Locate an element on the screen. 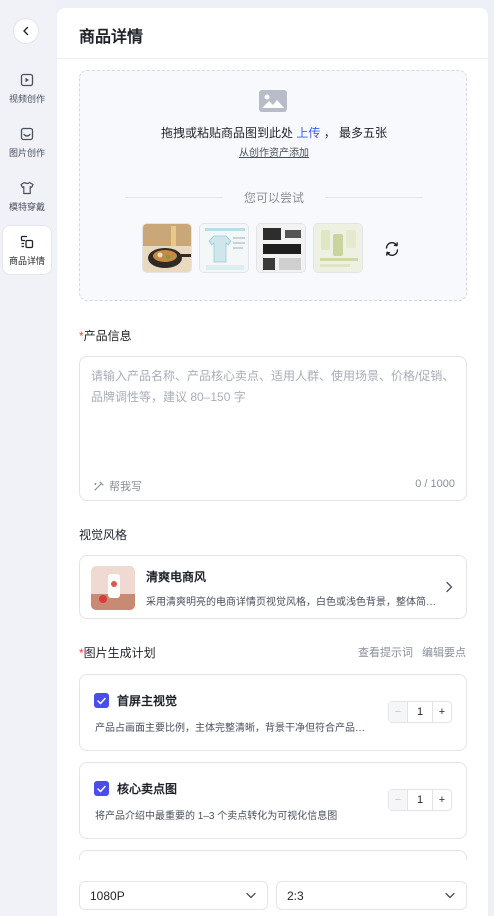  sidebar: 视频创作 图片创作 模特穿戴 商品详情 is located at coordinates (28, 458).